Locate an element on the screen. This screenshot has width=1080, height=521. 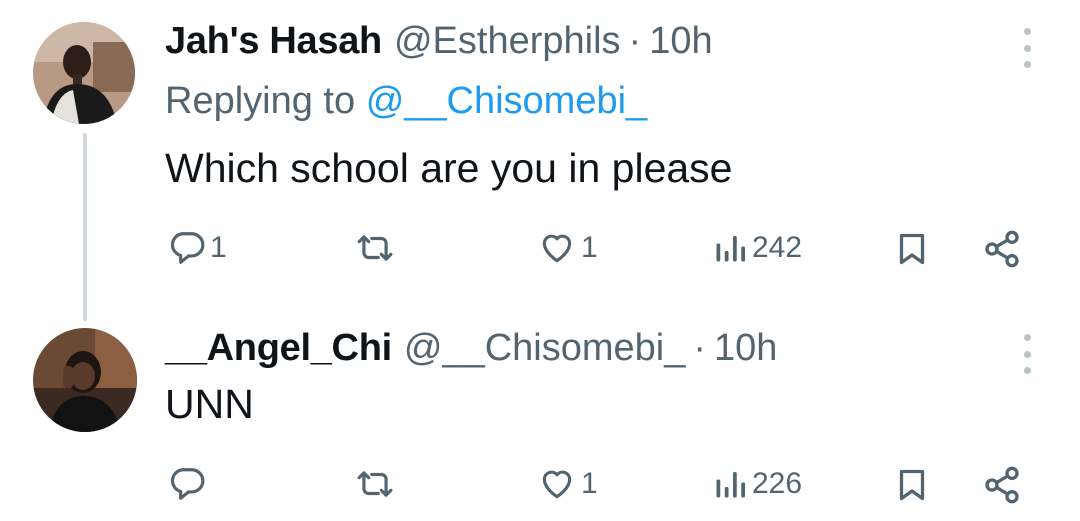
tweet-header: Jah's Hasah @Estherphils · 10h is located at coordinates (439, 41).